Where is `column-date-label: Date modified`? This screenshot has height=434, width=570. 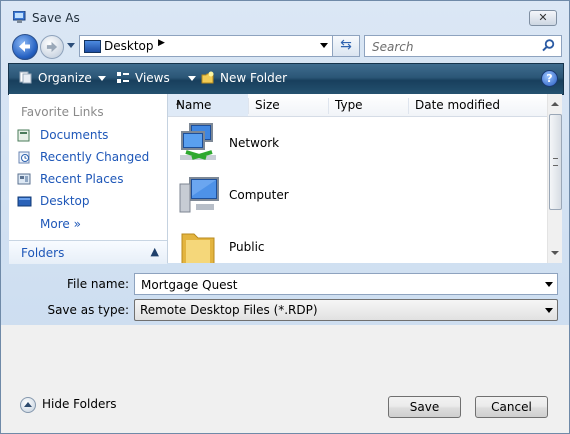
column-date-label: Date modified is located at coordinates (458, 105).